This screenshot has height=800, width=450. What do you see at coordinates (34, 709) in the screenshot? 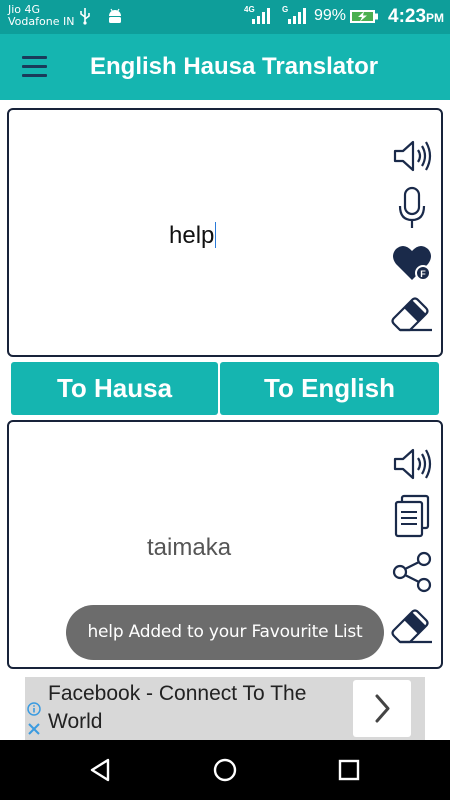
I see `info-icon` at bounding box center [34, 709].